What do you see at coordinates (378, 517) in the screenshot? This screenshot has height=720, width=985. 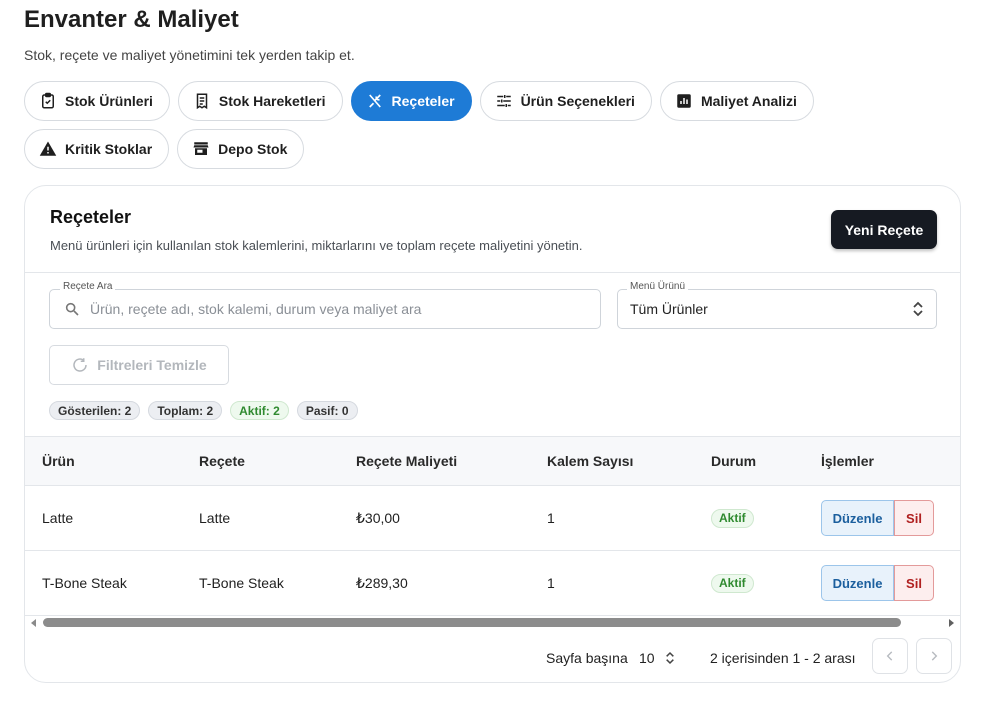 I see `cell-cost: ₺30,00` at bounding box center [378, 517].